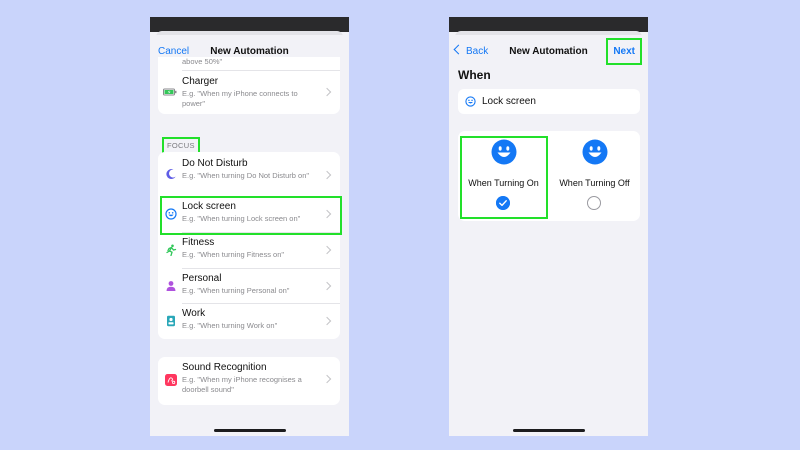 This screenshot has height=450, width=800. I want to click on sound-recognition-title: Sound Recognition, so click(224, 367).